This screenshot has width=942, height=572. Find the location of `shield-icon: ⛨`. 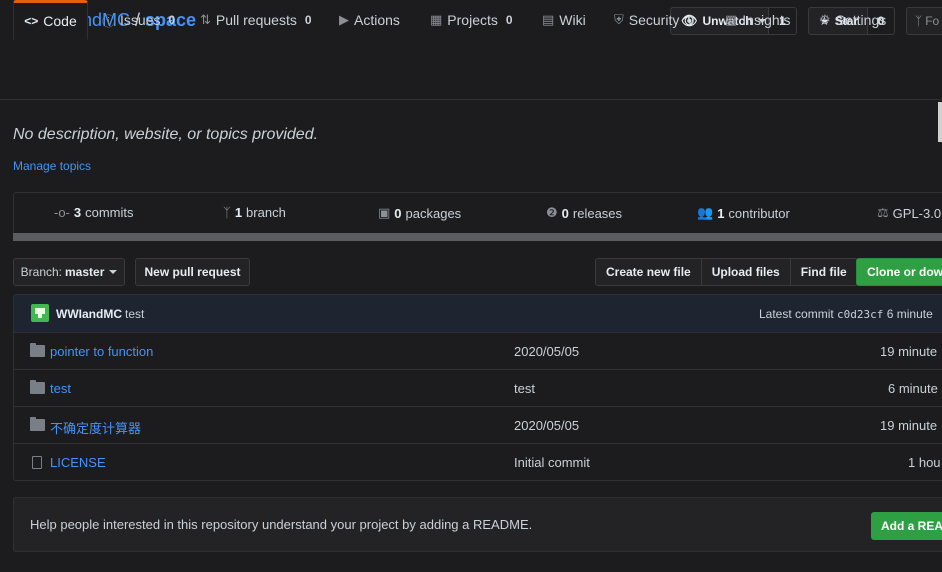

shield-icon: ⛨ is located at coordinates (619, 19).